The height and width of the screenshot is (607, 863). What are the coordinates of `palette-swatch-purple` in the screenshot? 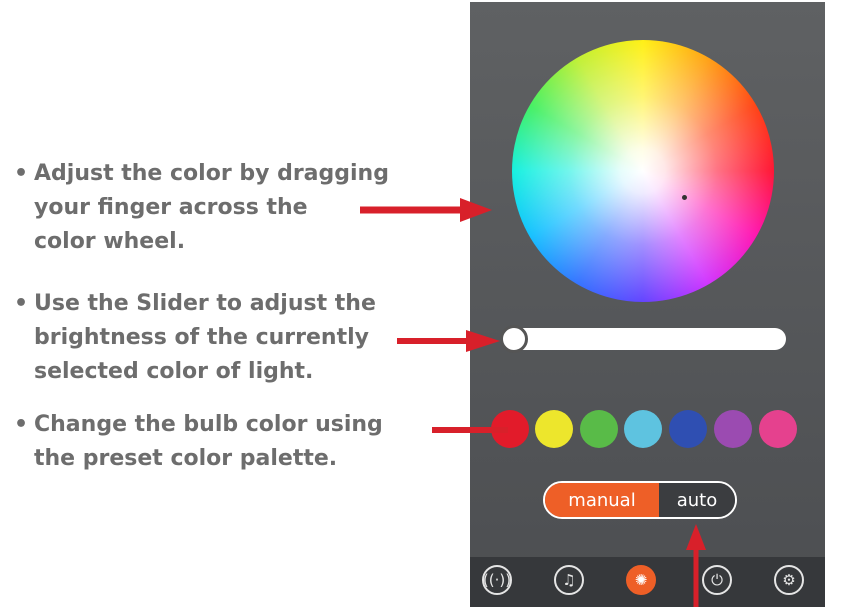 It's located at (733, 429).